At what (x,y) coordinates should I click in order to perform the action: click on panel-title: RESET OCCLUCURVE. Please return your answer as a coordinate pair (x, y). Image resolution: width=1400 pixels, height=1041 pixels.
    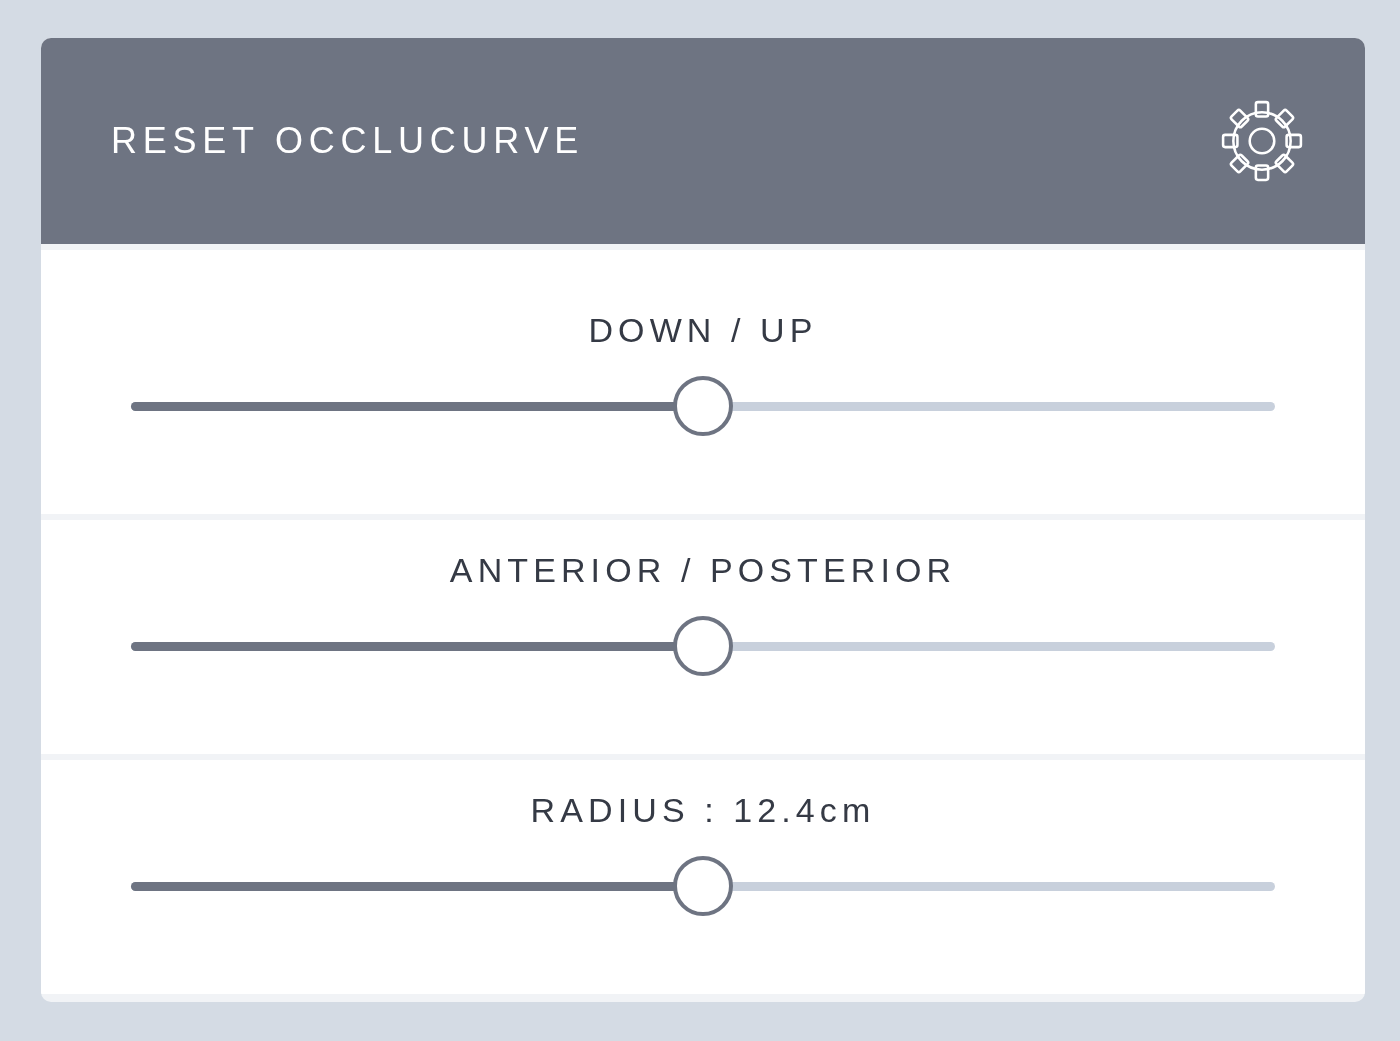
    Looking at the image, I should click on (347, 141).